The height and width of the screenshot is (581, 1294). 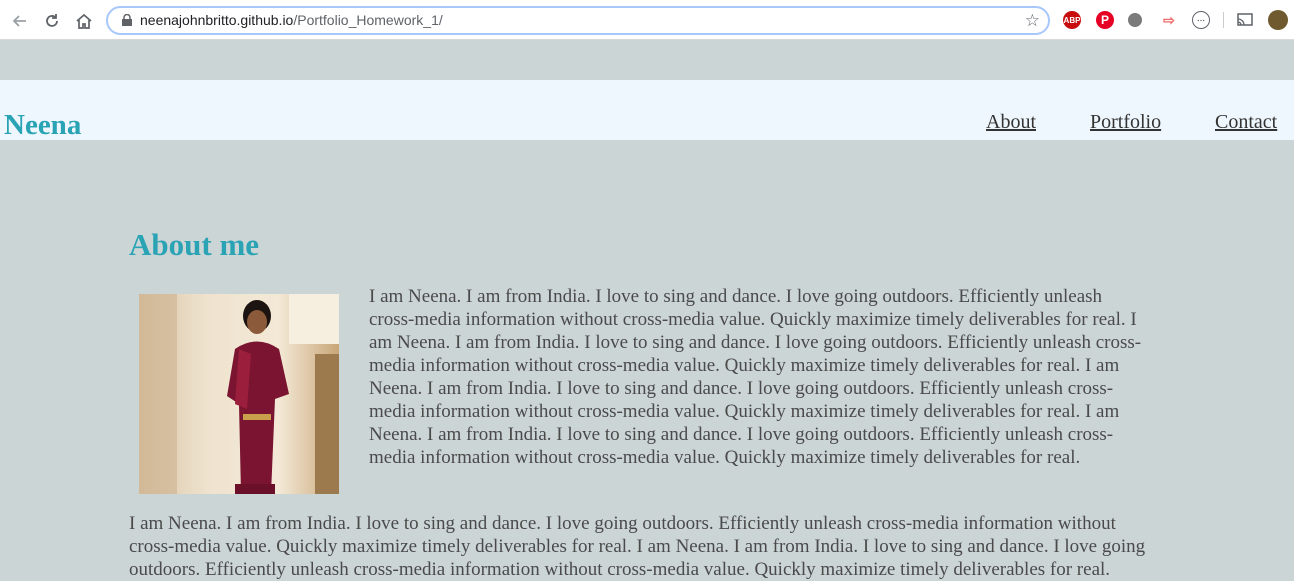 I want to click on pinterest-icon: P, so click(x=1105, y=20).